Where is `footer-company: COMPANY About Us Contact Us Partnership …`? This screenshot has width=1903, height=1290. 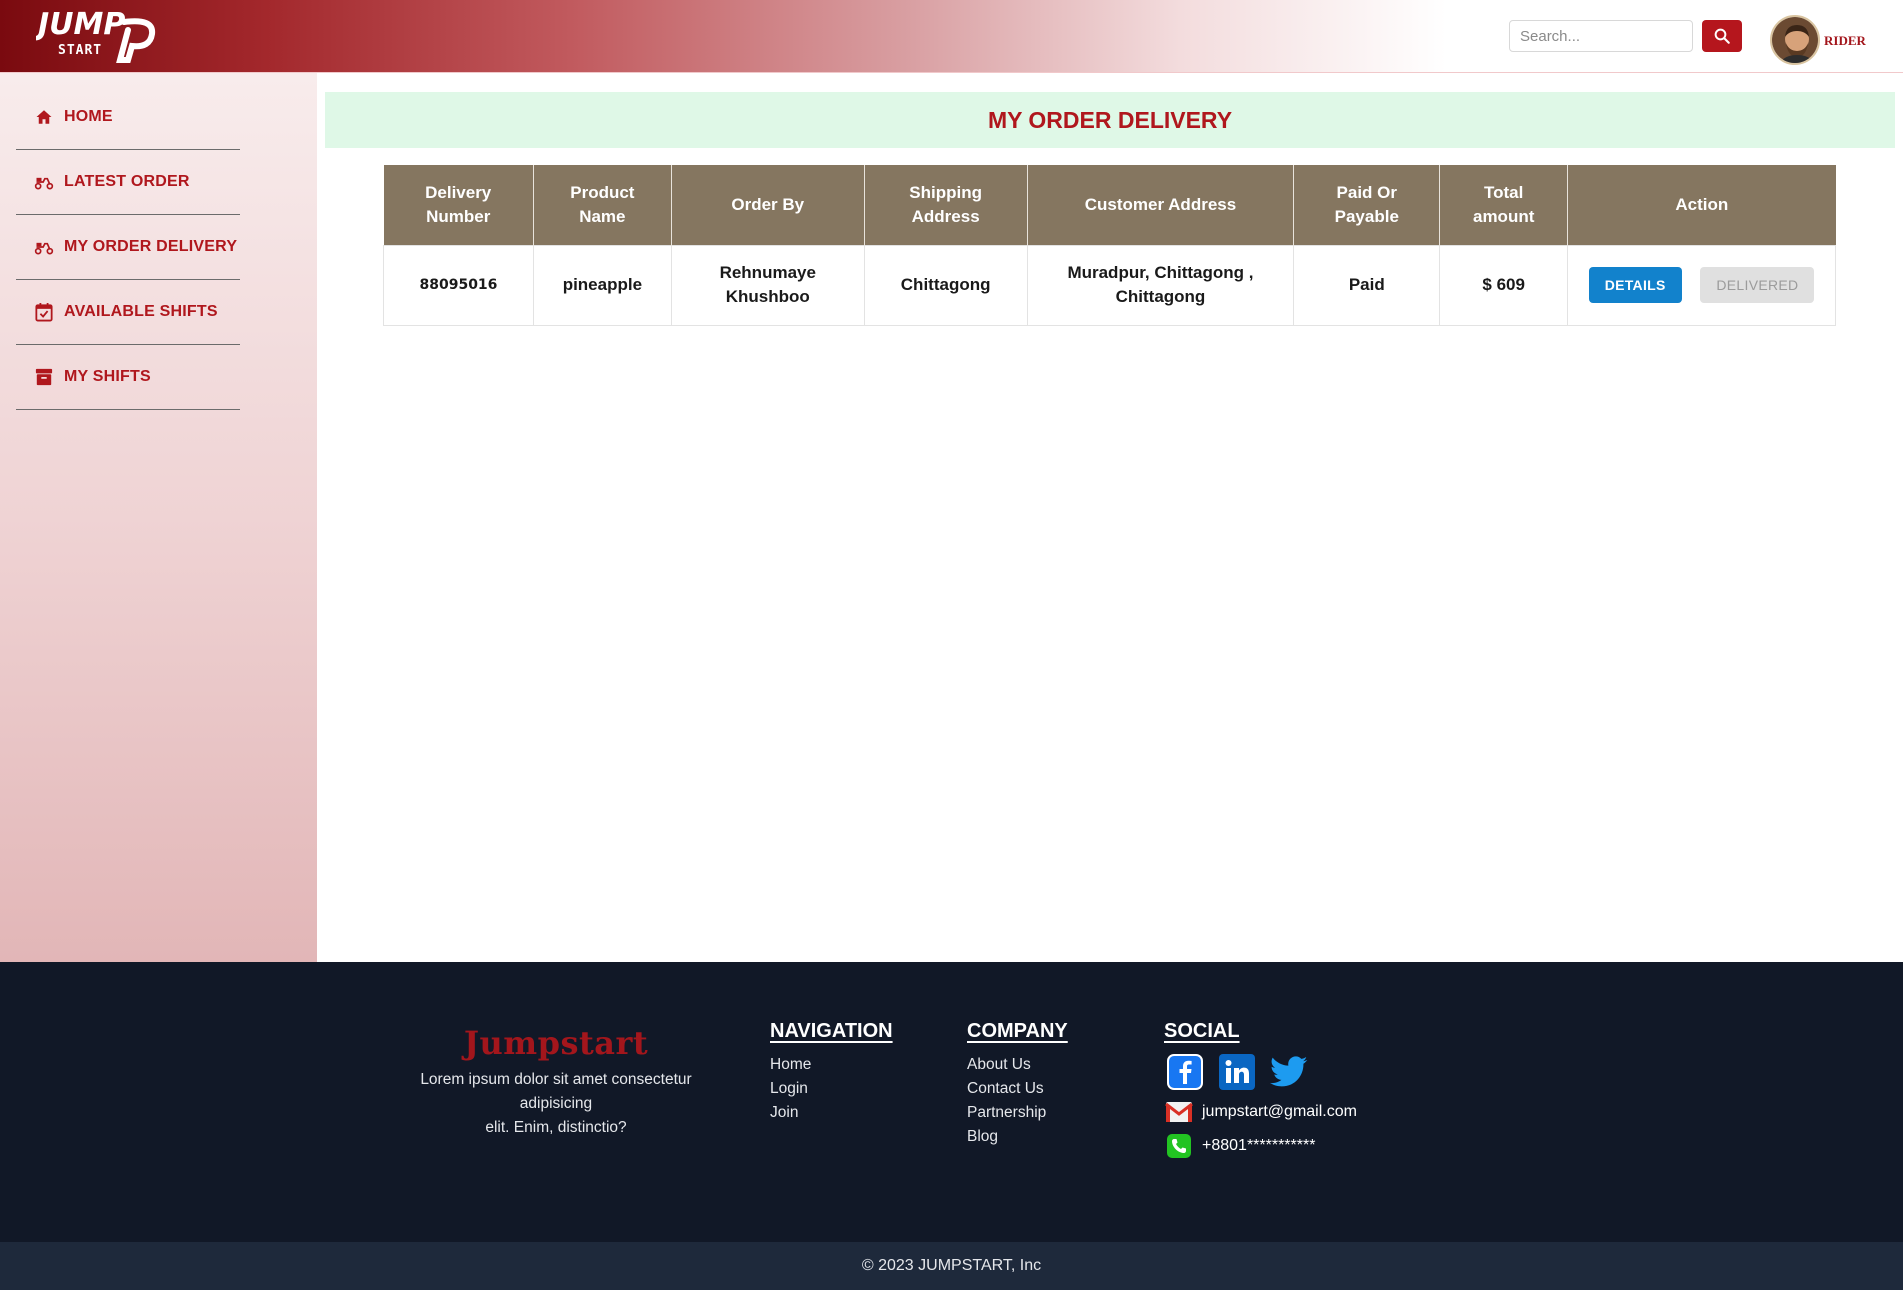
footer-company: COMPANY About Us Contact Us Partnership … is located at coordinates (1017, 1084).